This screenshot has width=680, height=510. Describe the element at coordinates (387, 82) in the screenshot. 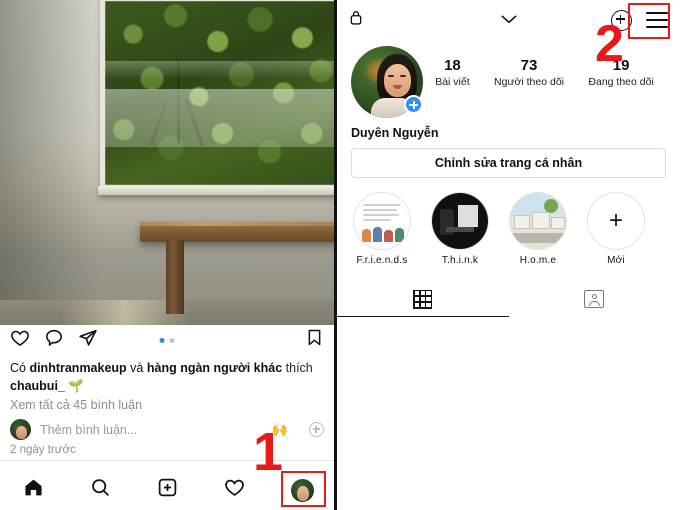

I see `profile-avatar-wrap` at that location.